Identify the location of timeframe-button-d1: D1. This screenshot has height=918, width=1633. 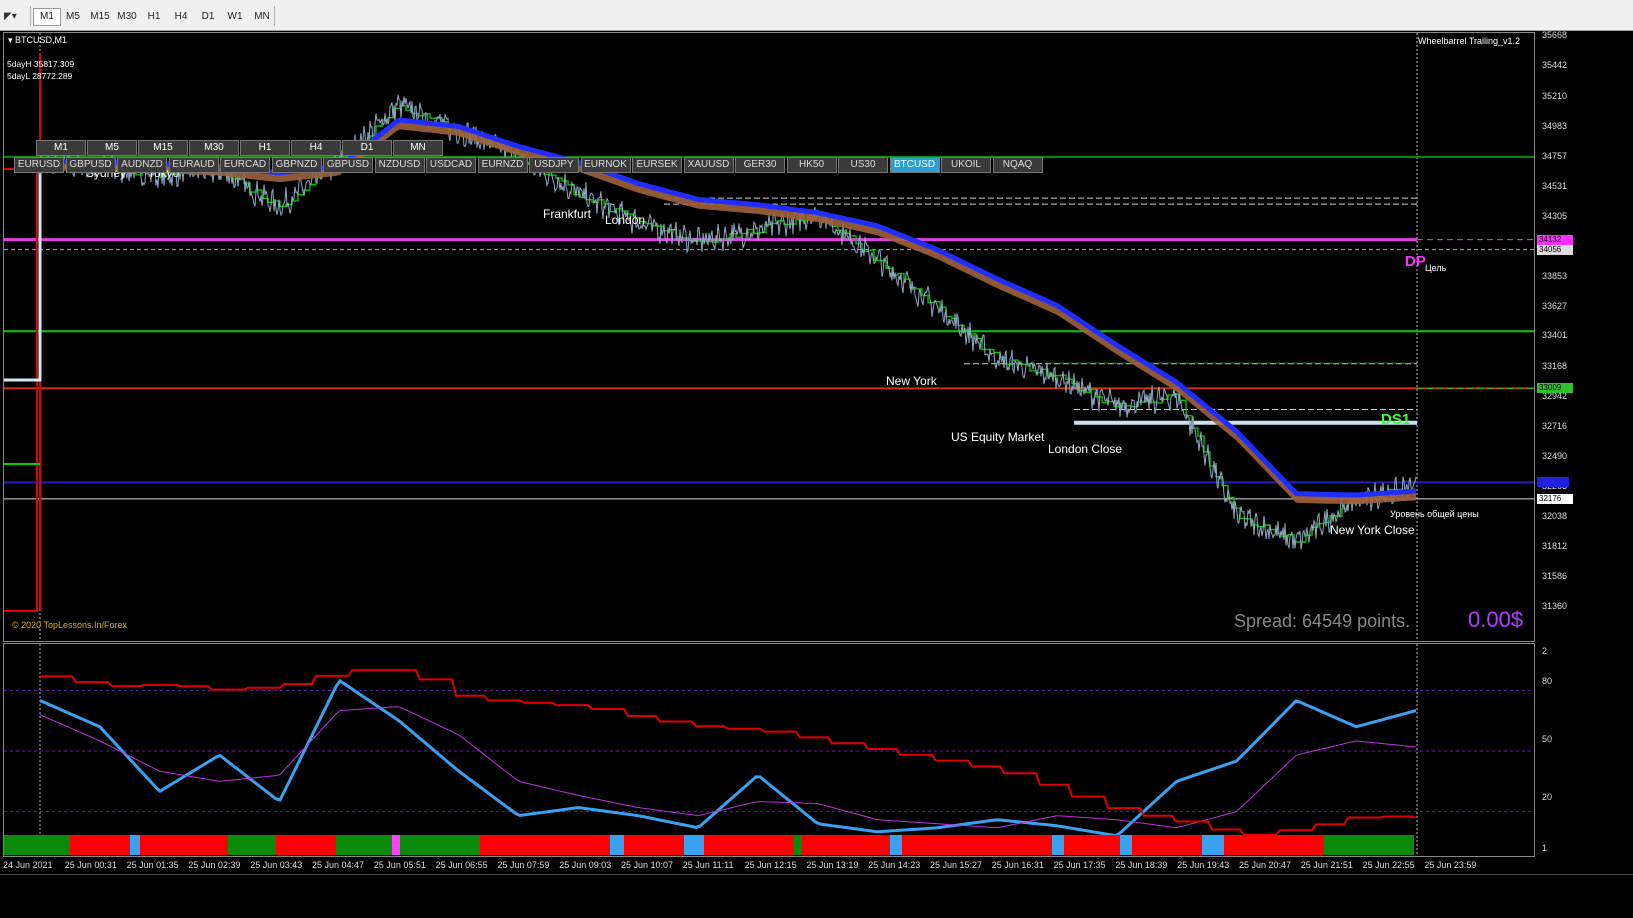
(208, 17).